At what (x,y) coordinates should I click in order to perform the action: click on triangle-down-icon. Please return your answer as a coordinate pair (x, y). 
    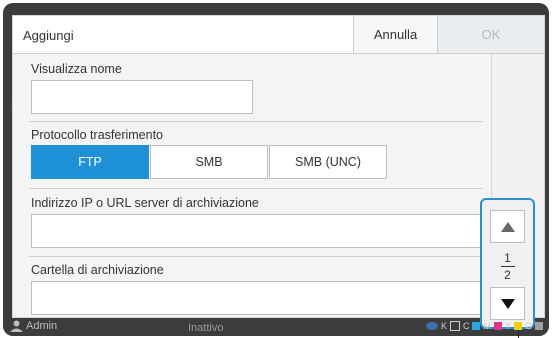
    Looking at the image, I should click on (507, 303).